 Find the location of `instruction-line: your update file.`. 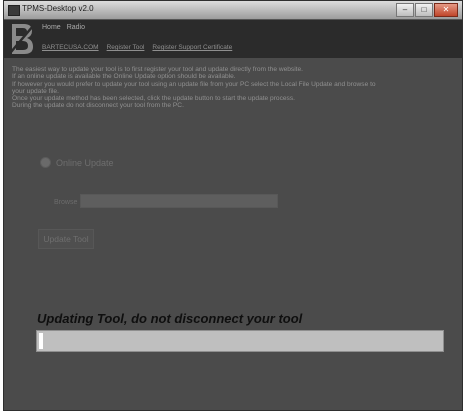

instruction-line: your update file. is located at coordinates (35, 91).